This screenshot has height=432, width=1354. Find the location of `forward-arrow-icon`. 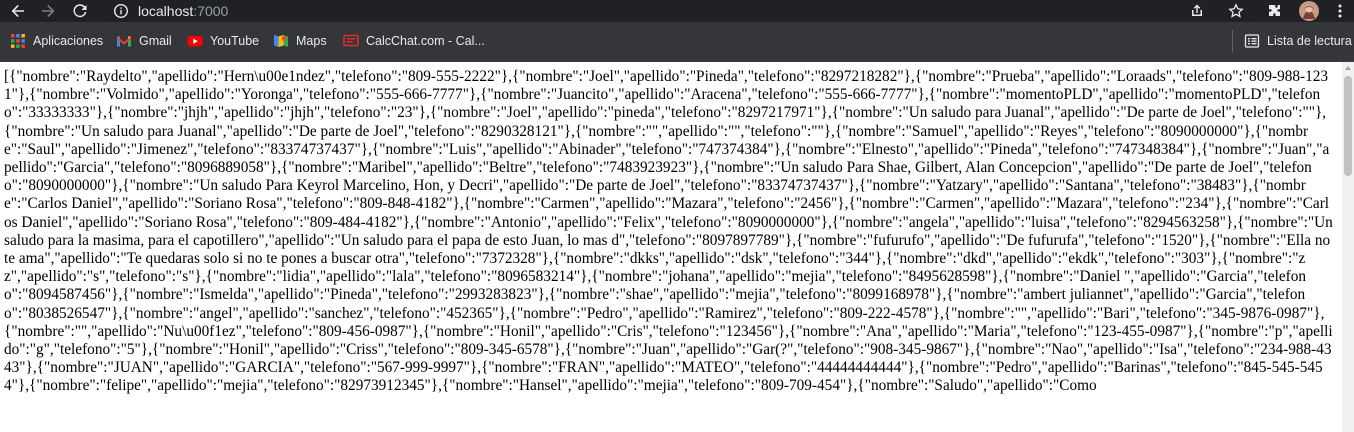

forward-arrow-icon is located at coordinates (48, 11).